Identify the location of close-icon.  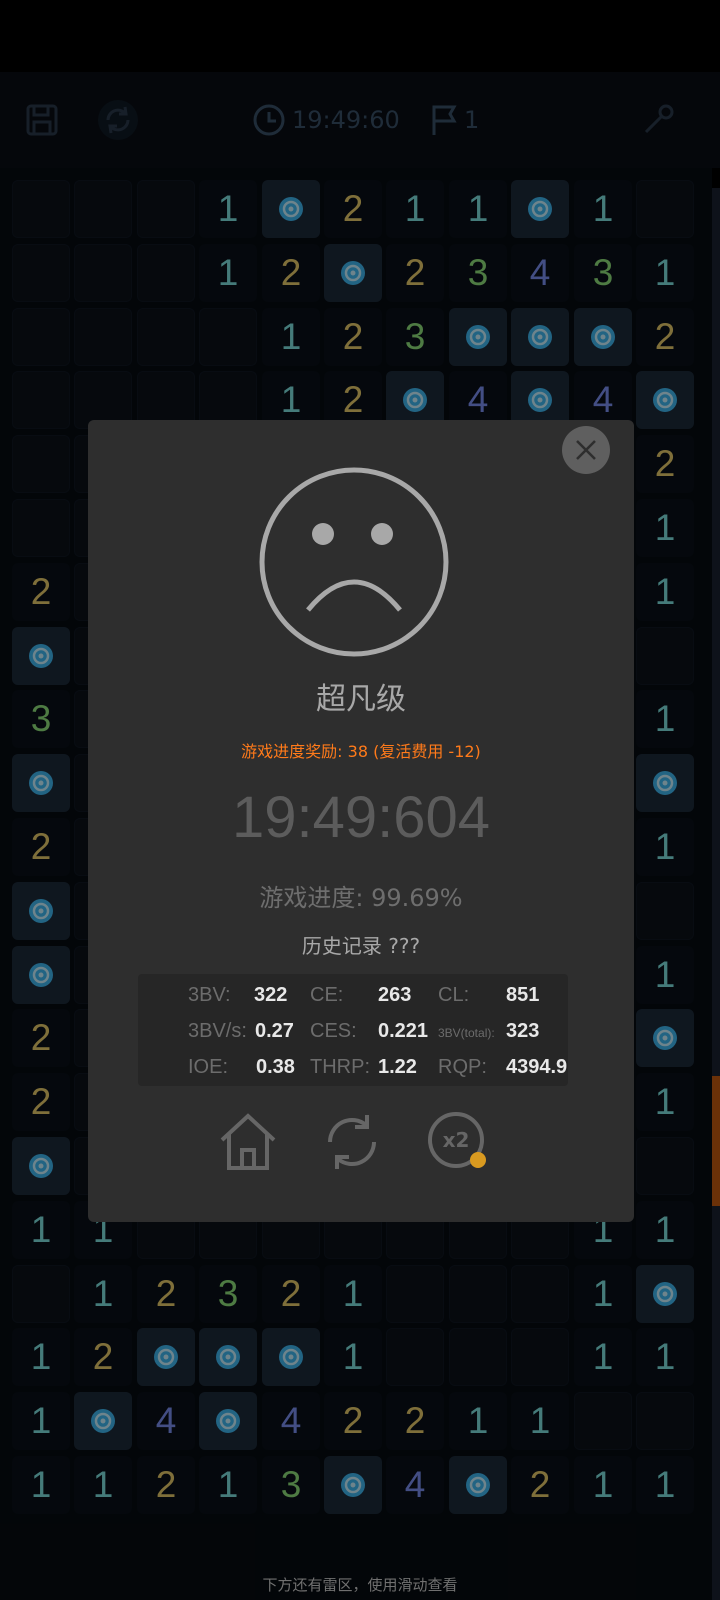
(586, 450).